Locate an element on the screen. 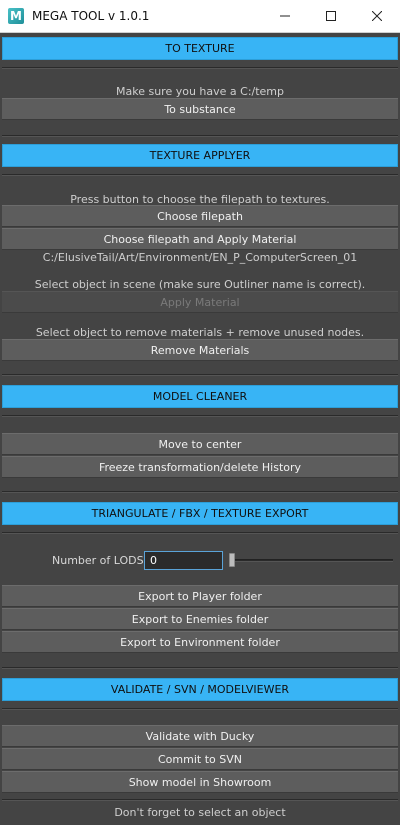 This screenshot has width=400, height=825. minimize-button is located at coordinates (285, 16).